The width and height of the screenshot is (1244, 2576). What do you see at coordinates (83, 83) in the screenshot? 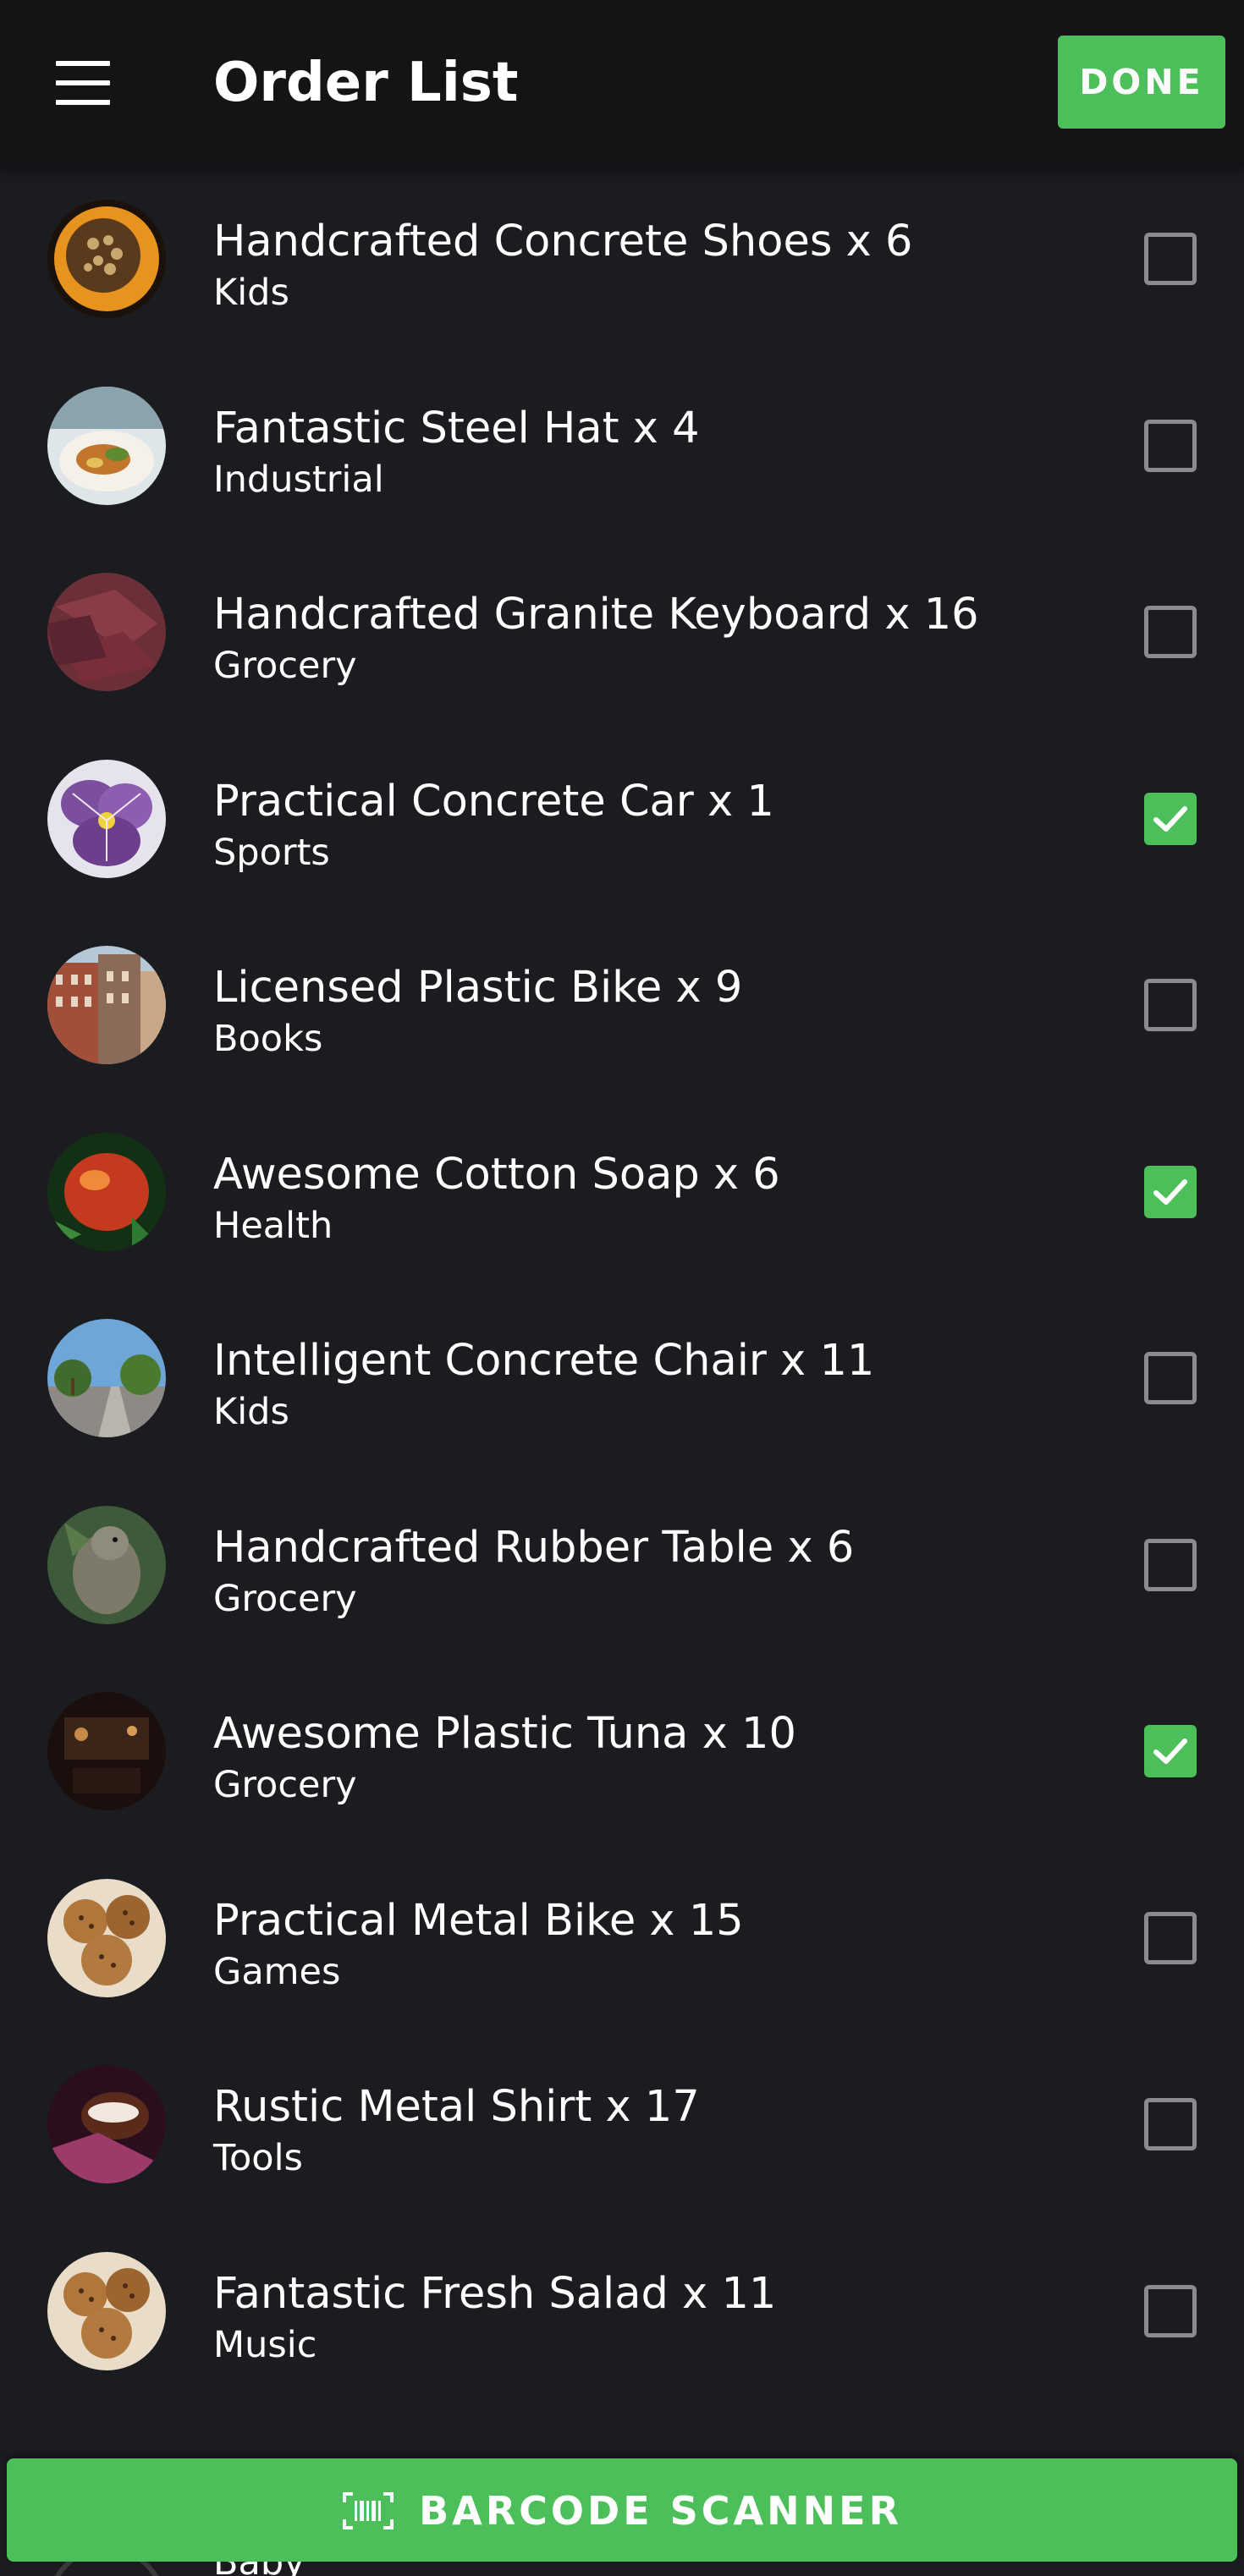
I see `hamburger-menu-icon` at bounding box center [83, 83].